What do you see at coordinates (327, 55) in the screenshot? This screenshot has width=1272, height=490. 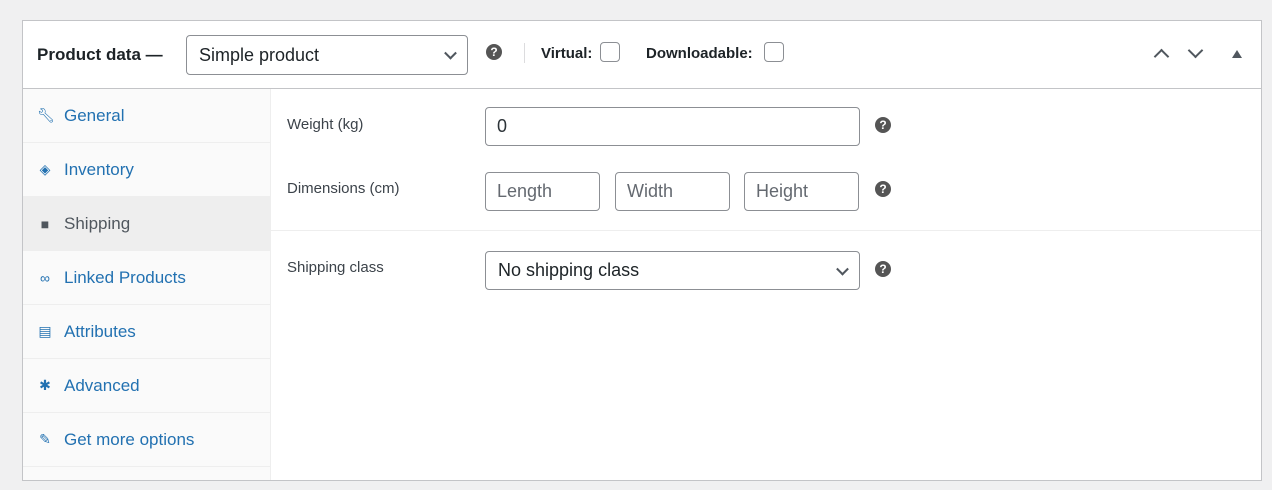 I see `product-type-select: Simple product` at bounding box center [327, 55].